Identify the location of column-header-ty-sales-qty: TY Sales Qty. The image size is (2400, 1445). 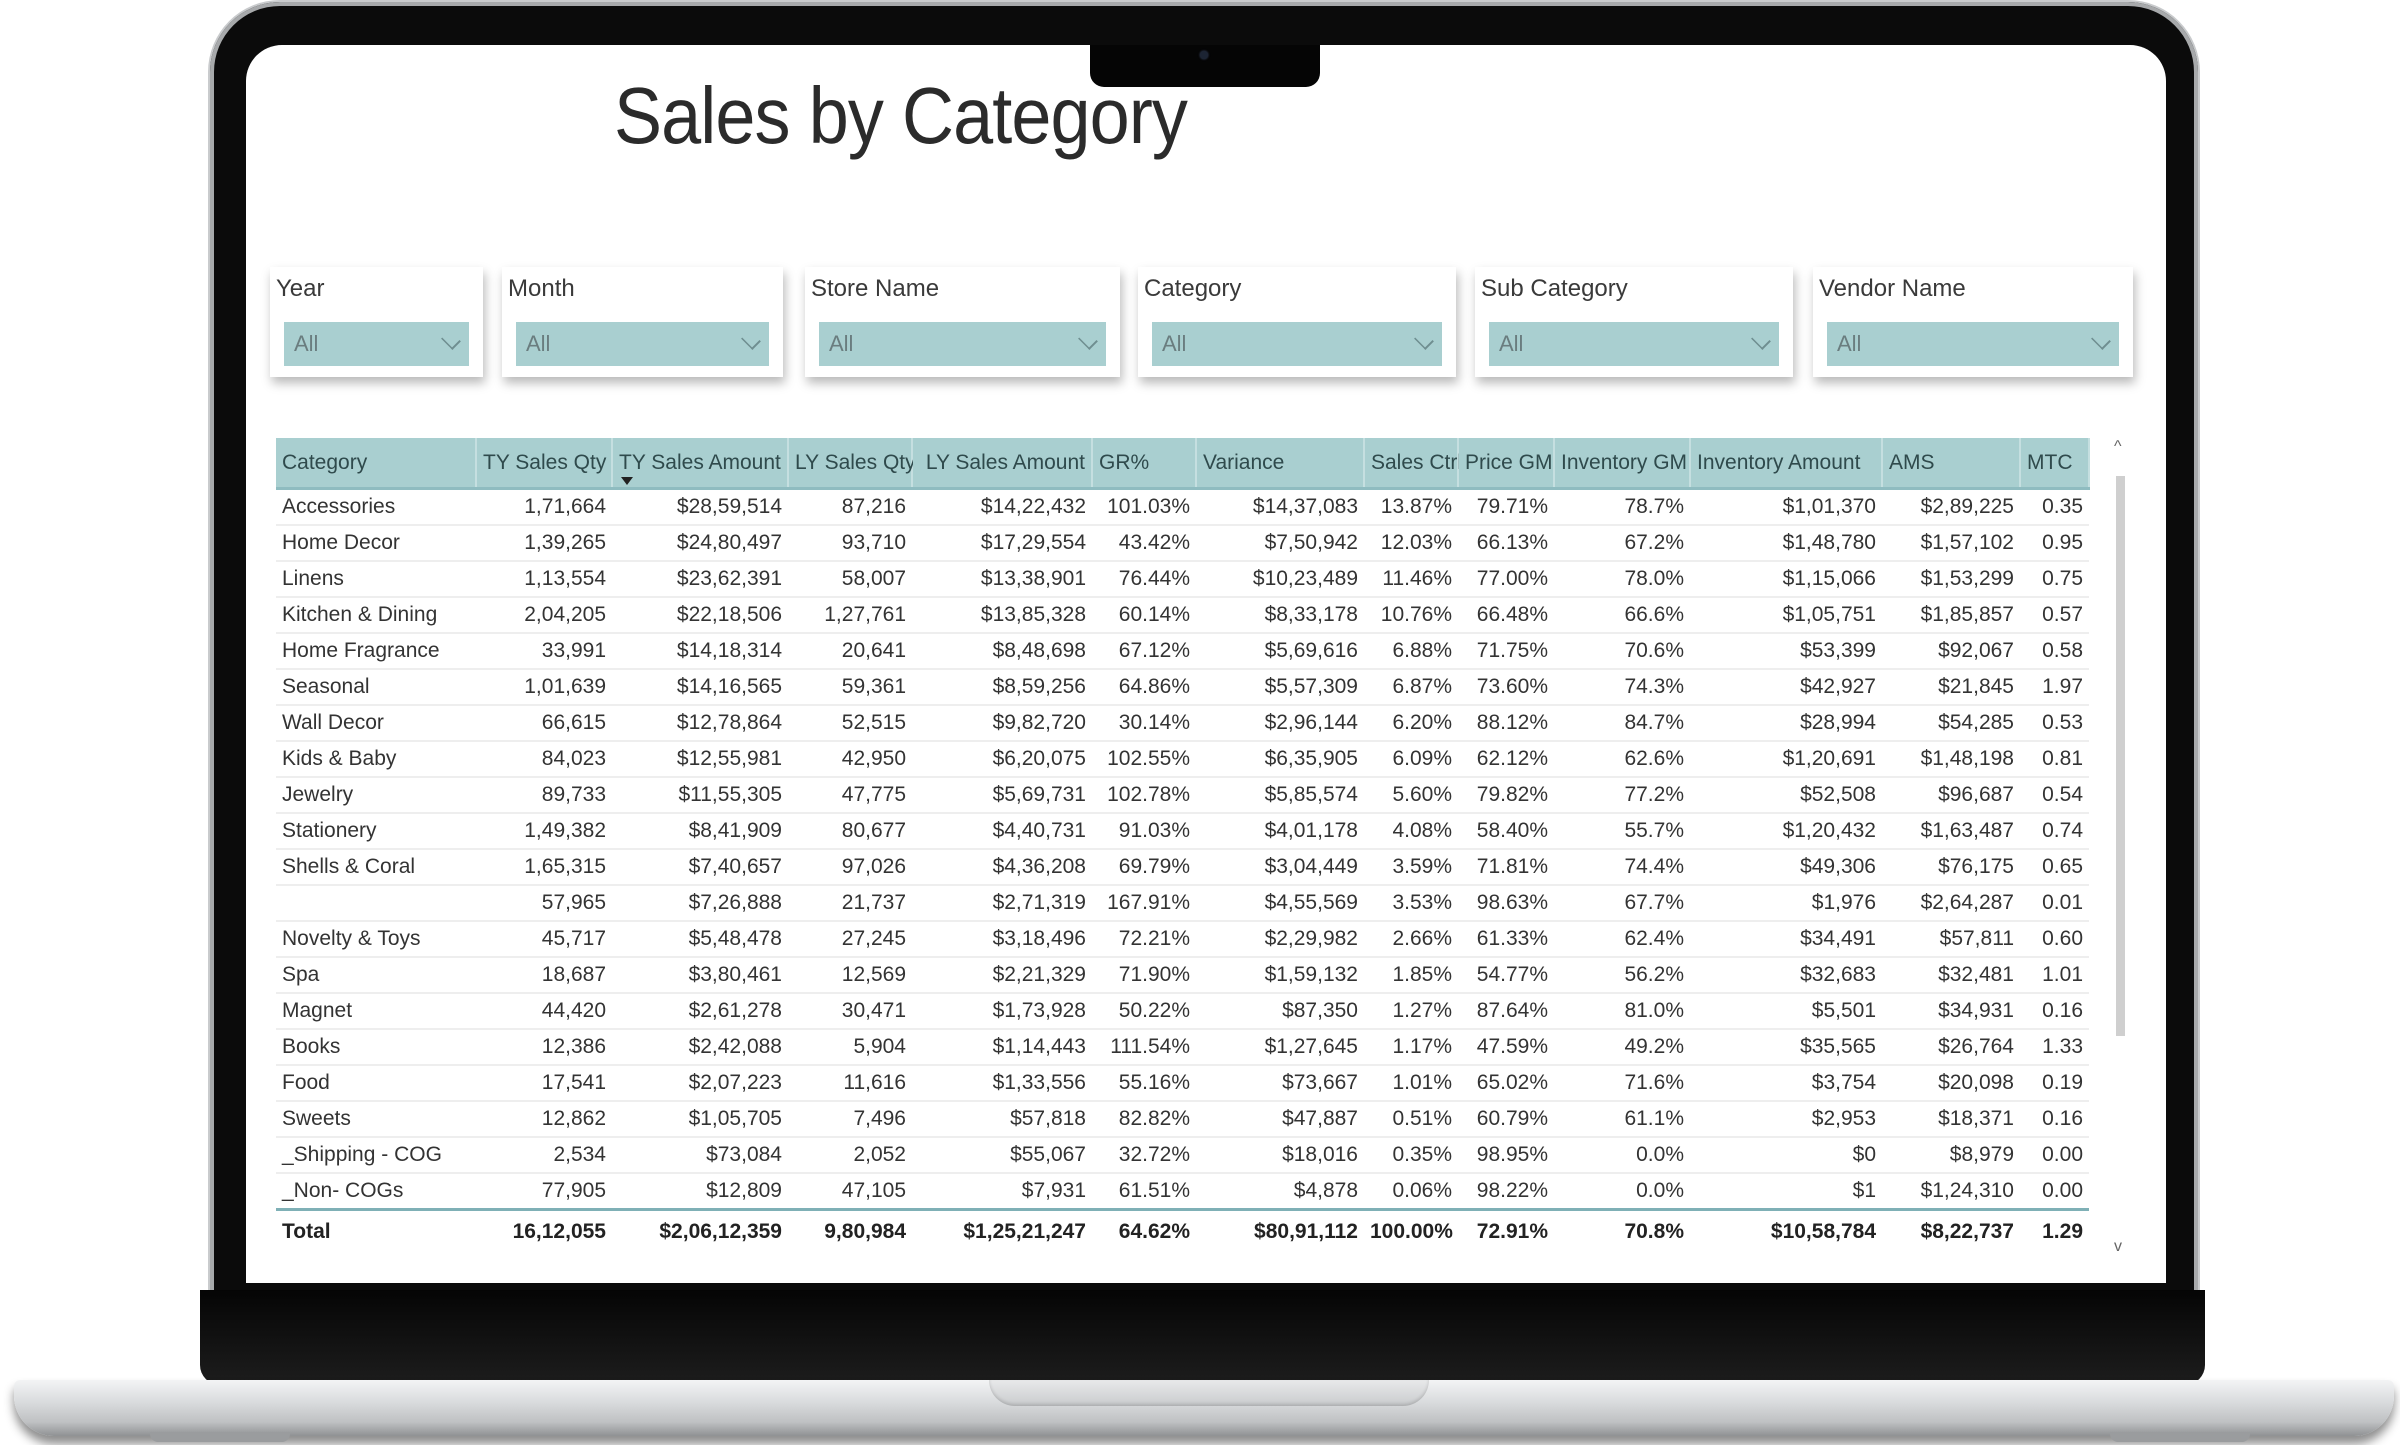
(544, 464).